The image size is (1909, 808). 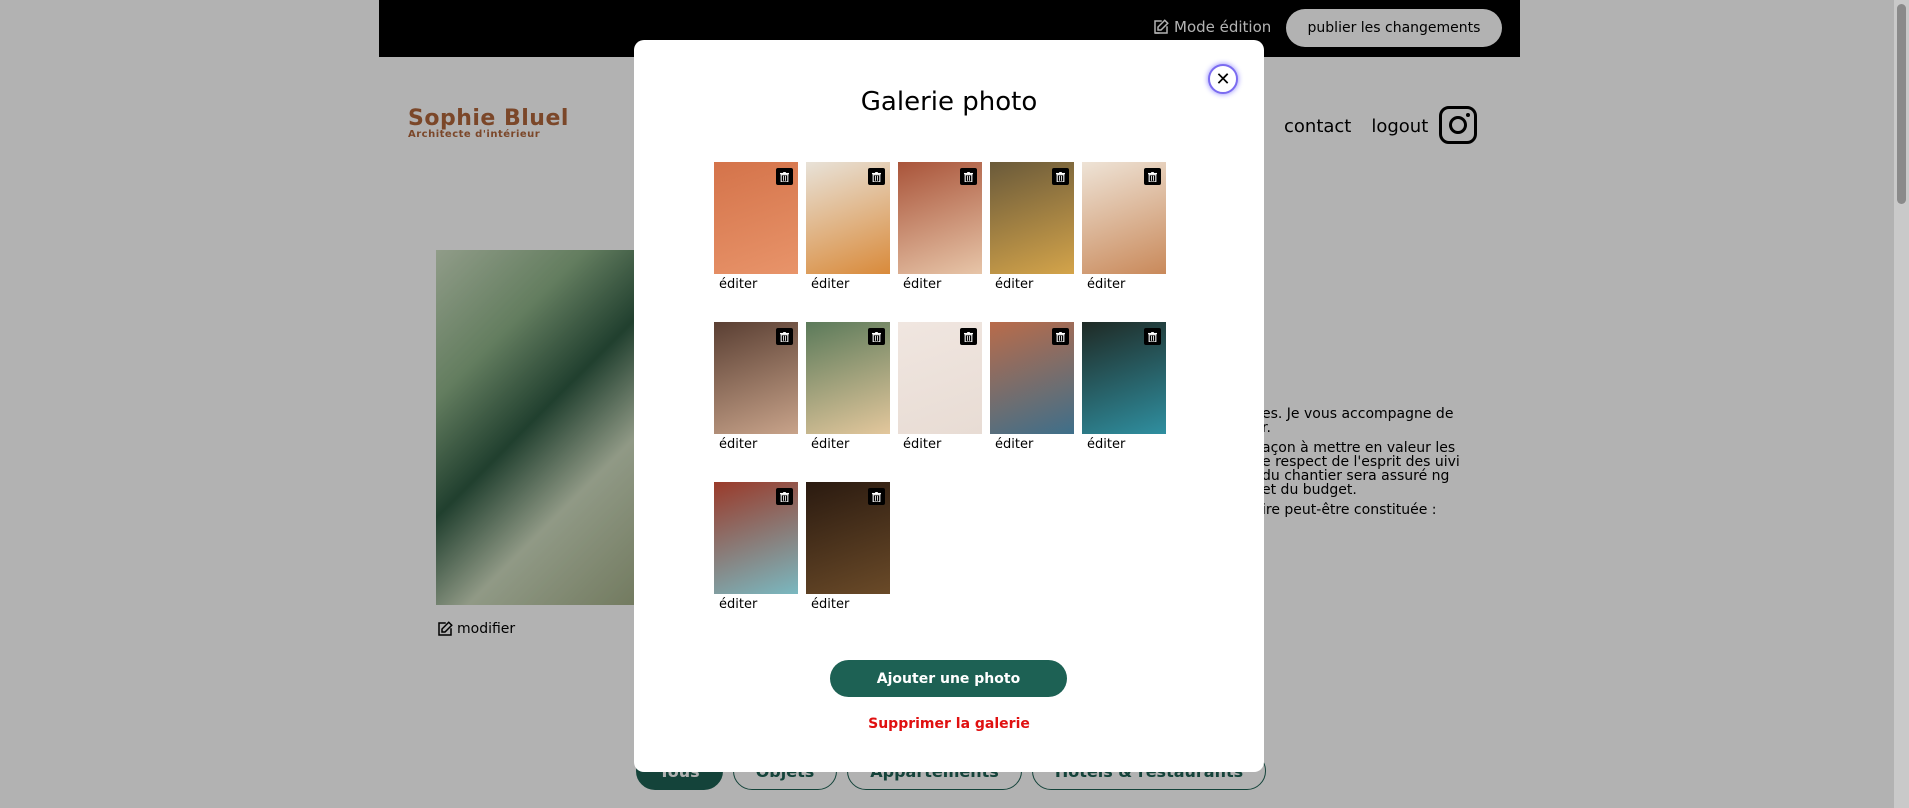 What do you see at coordinates (1901, 404) in the screenshot?
I see `page-scrollbar` at bounding box center [1901, 404].